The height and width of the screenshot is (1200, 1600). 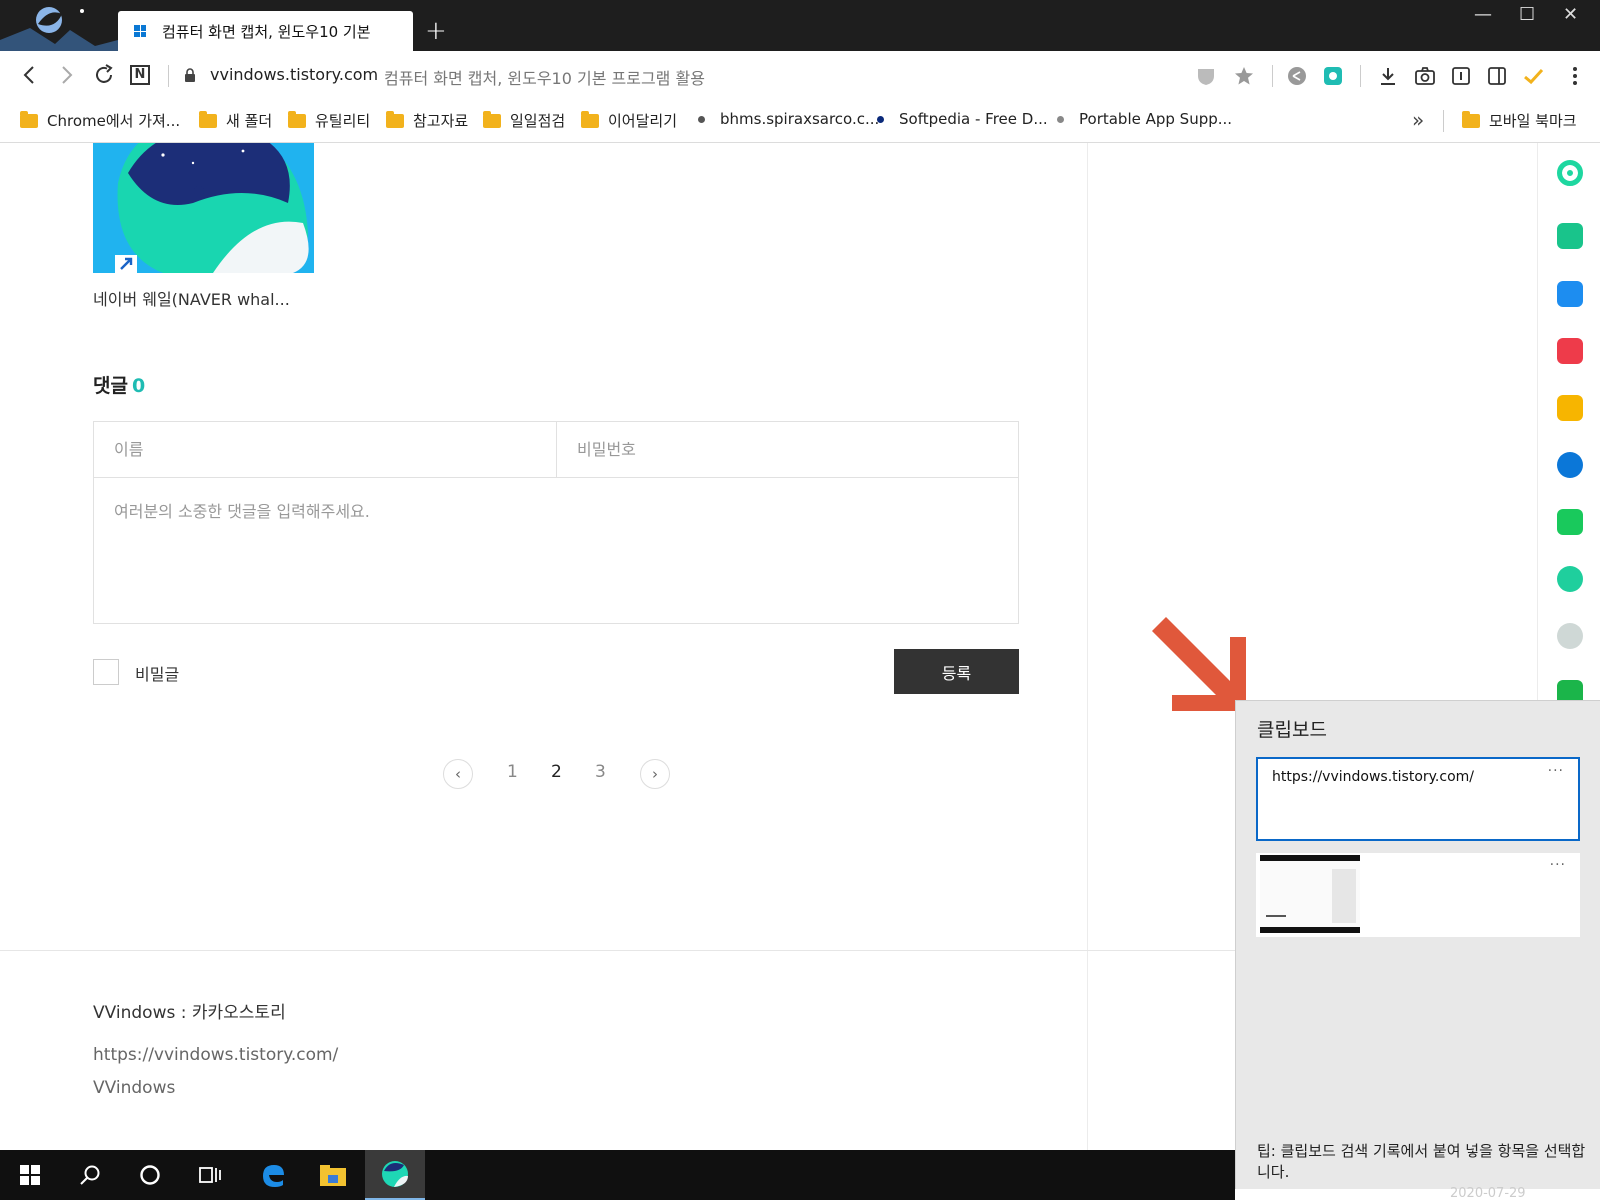 What do you see at coordinates (395, 1175) in the screenshot?
I see `whale-browser-taskbar-button` at bounding box center [395, 1175].